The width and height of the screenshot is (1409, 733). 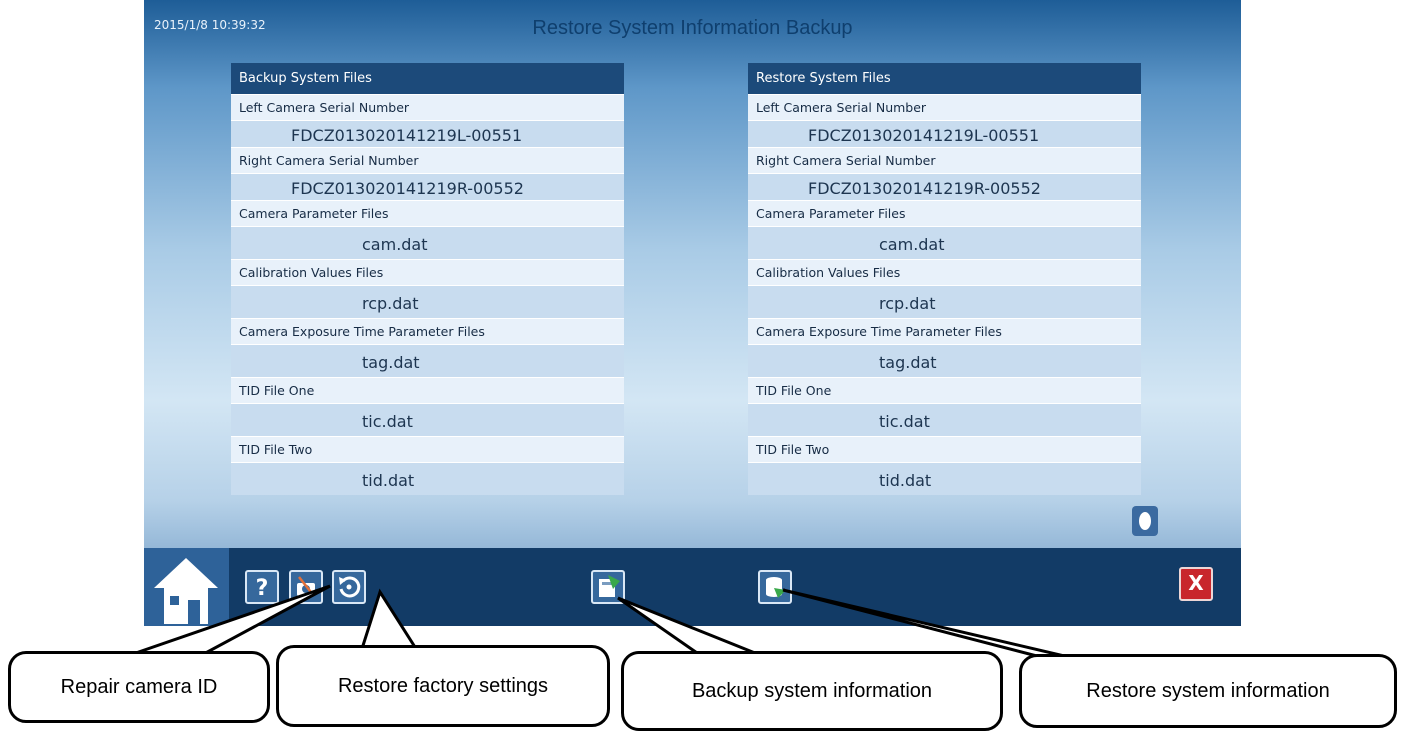 What do you see at coordinates (139, 687) in the screenshot?
I see `callout-repair-camera-id: Repair camera ID` at bounding box center [139, 687].